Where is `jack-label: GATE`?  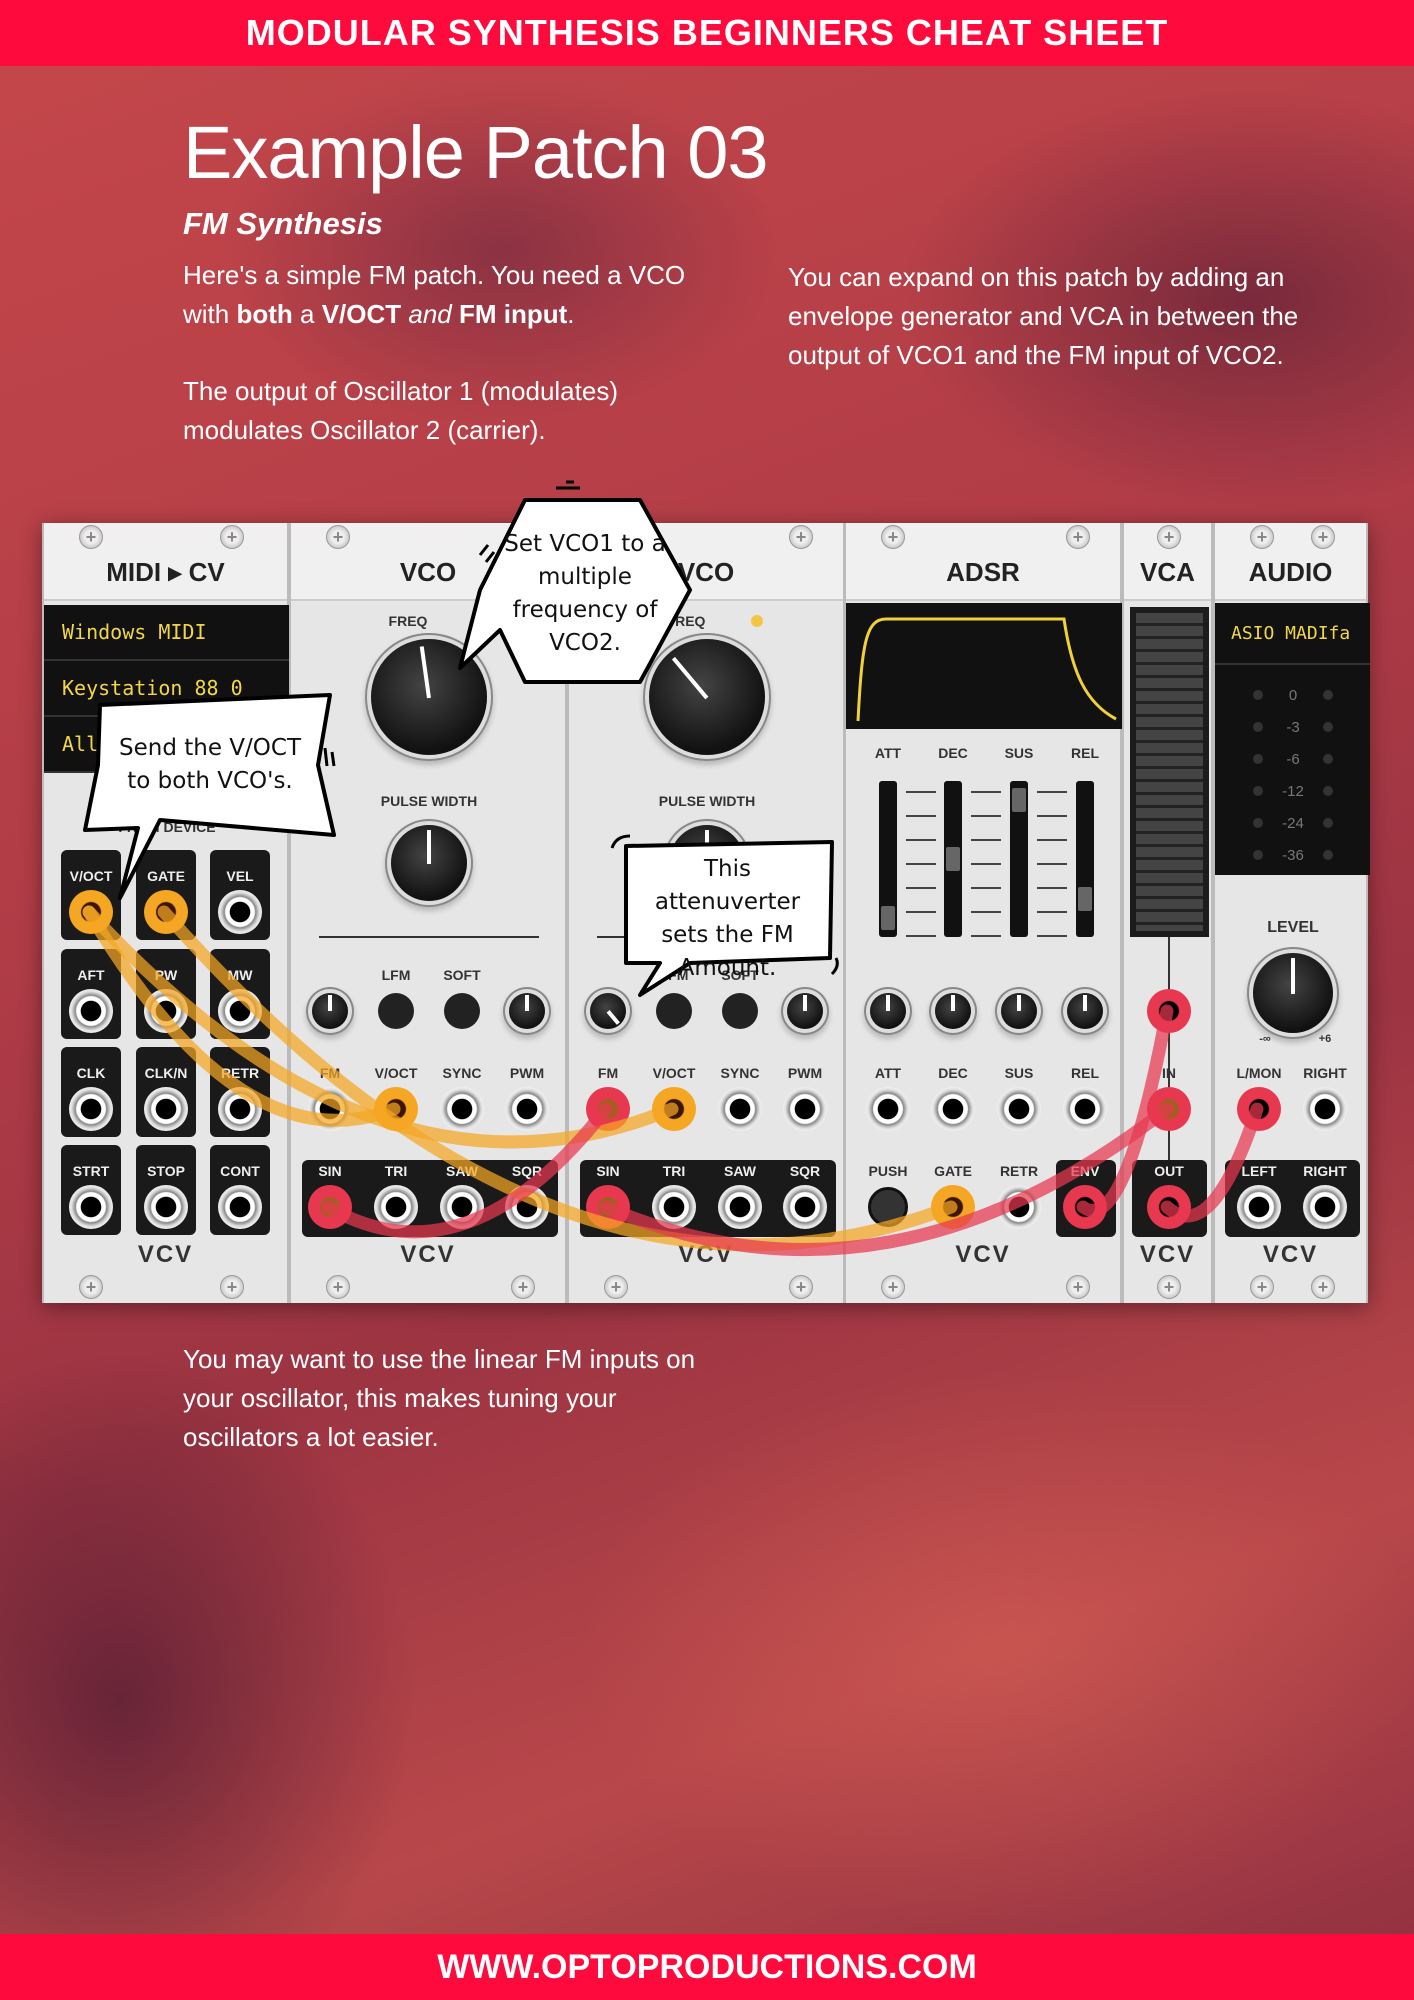
jack-label: GATE is located at coordinates (166, 876).